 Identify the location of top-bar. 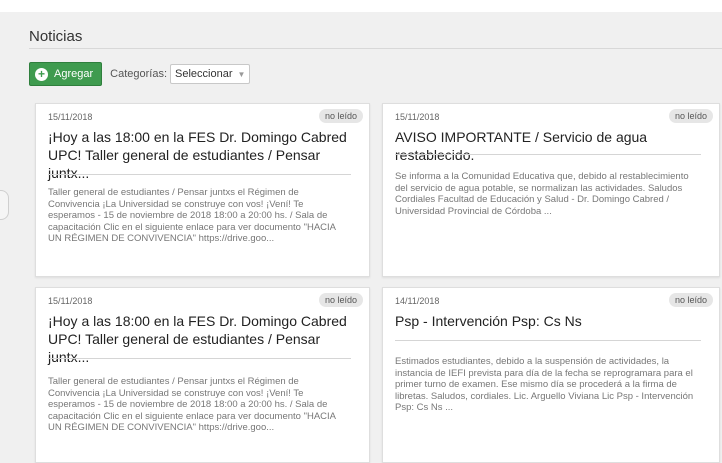
(361, 6).